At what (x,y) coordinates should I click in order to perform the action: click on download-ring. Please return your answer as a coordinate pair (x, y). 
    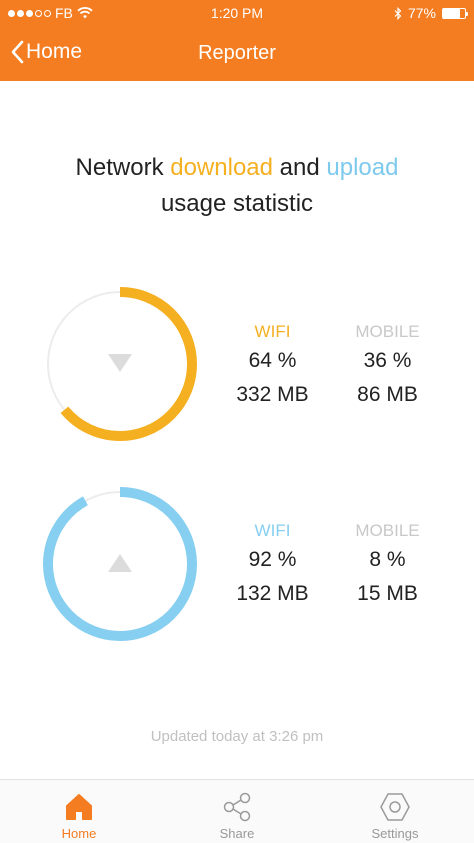
    Looking at the image, I should click on (120, 364).